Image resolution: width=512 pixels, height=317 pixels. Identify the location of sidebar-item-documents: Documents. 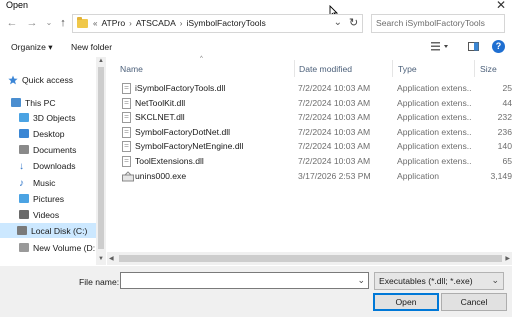
(47, 149).